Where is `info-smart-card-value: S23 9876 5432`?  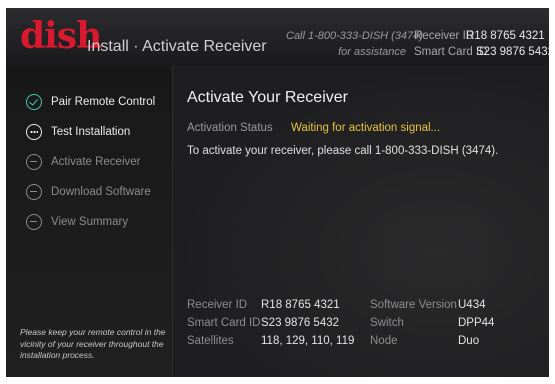 info-smart-card-value: S23 9876 5432 is located at coordinates (300, 323).